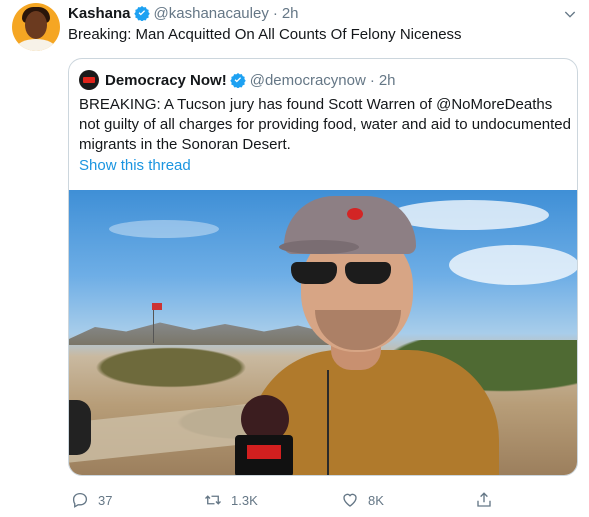 This screenshot has width=589, height=517. What do you see at coordinates (89, 80) in the screenshot?
I see `democracy-now-logo-icon` at bounding box center [89, 80].